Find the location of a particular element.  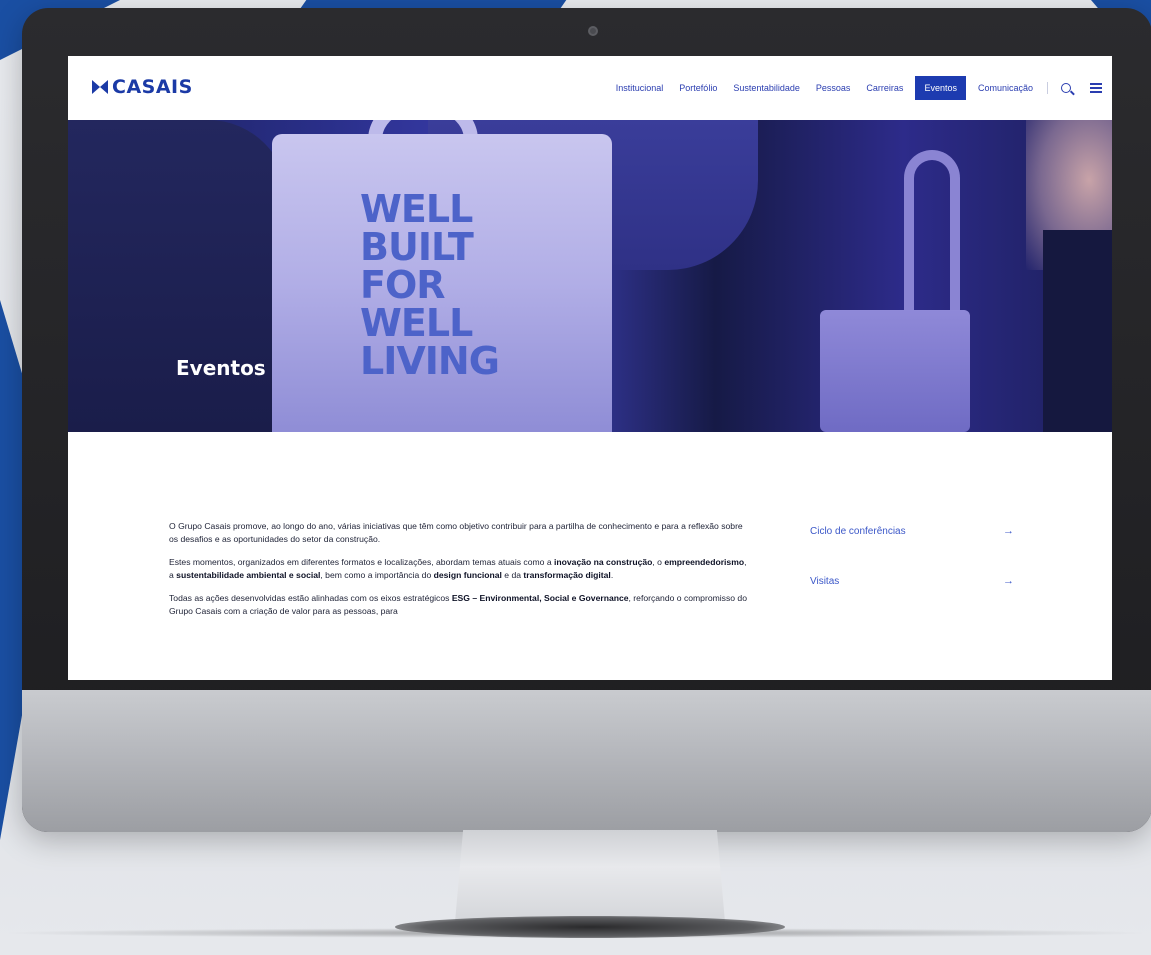

text-run: , o is located at coordinates (658, 562).